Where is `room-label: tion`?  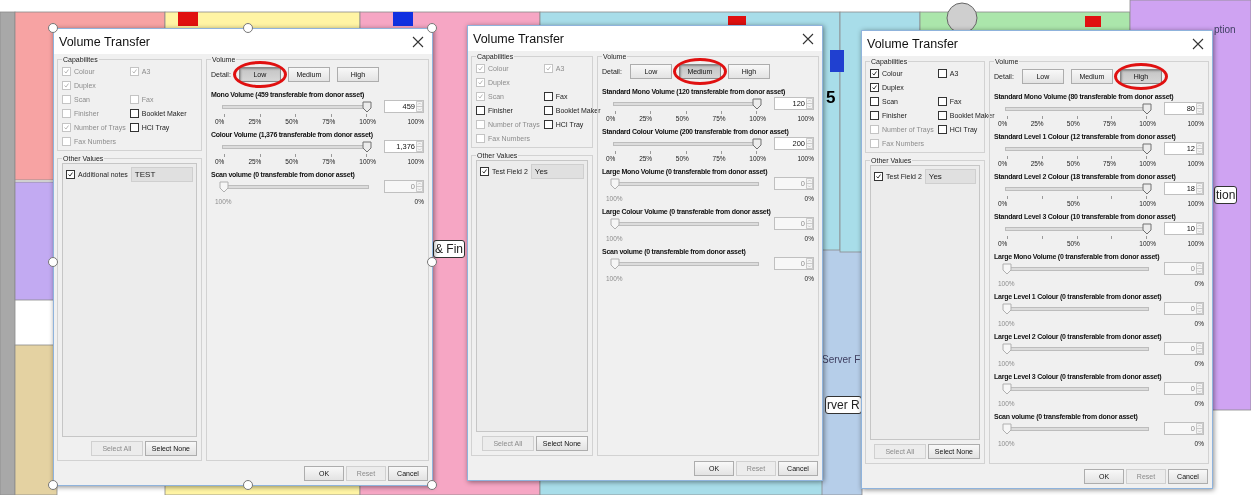 room-label: tion is located at coordinates (1226, 195).